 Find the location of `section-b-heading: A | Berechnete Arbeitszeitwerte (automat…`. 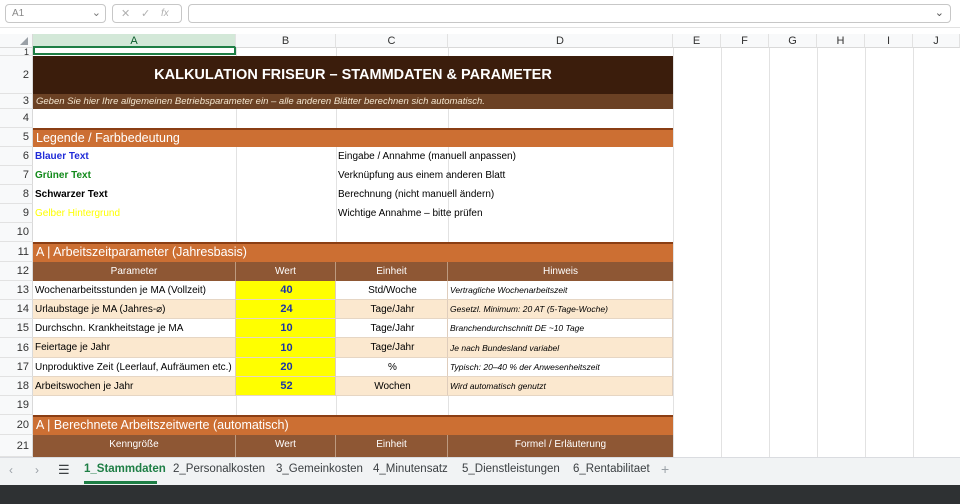

section-b-heading: A | Berechnete Arbeitszeitwerte (automat… is located at coordinates (353, 425).